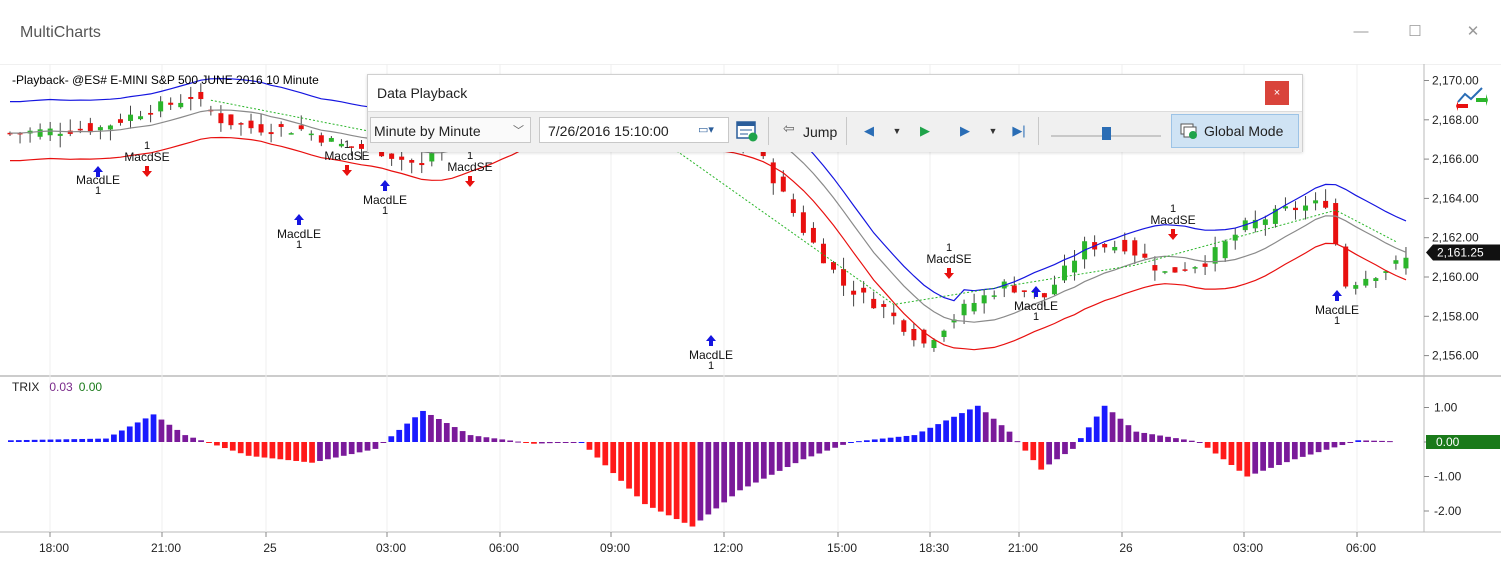 The width and height of the screenshot is (1501, 563). Describe the element at coordinates (993, 131) in the screenshot. I see `step-forward-dropdown-icon: ▼` at that location.